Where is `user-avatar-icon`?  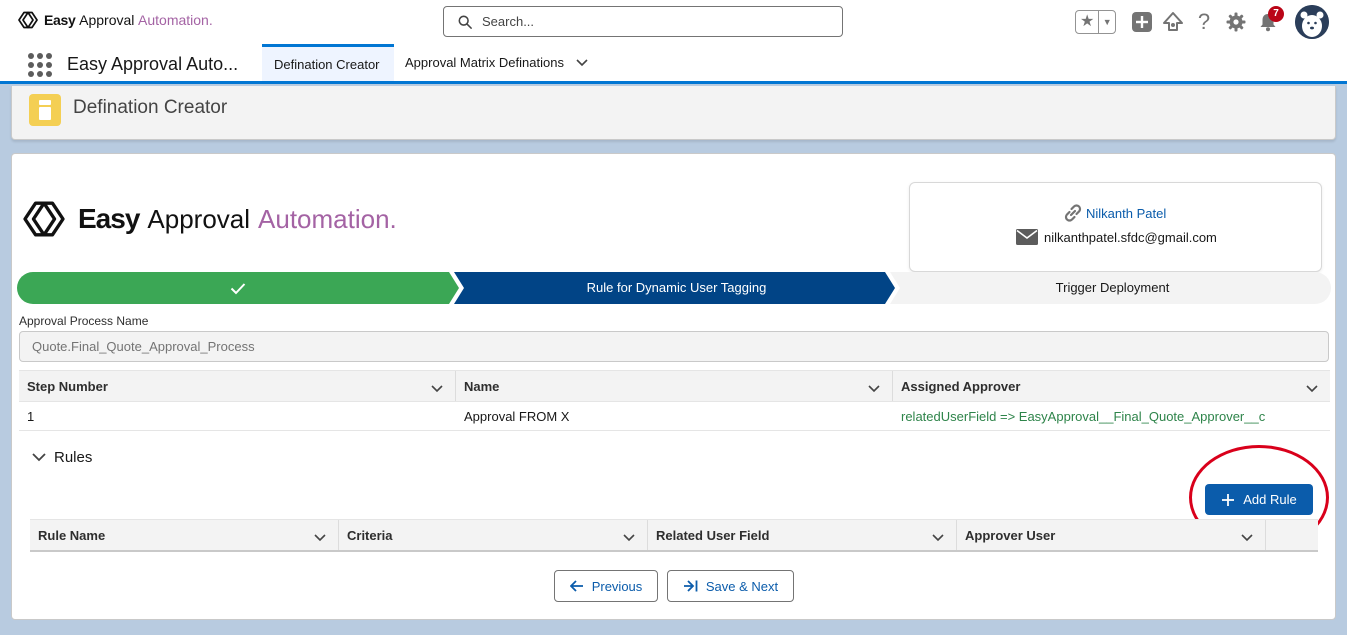 user-avatar-icon is located at coordinates (1312, 22).